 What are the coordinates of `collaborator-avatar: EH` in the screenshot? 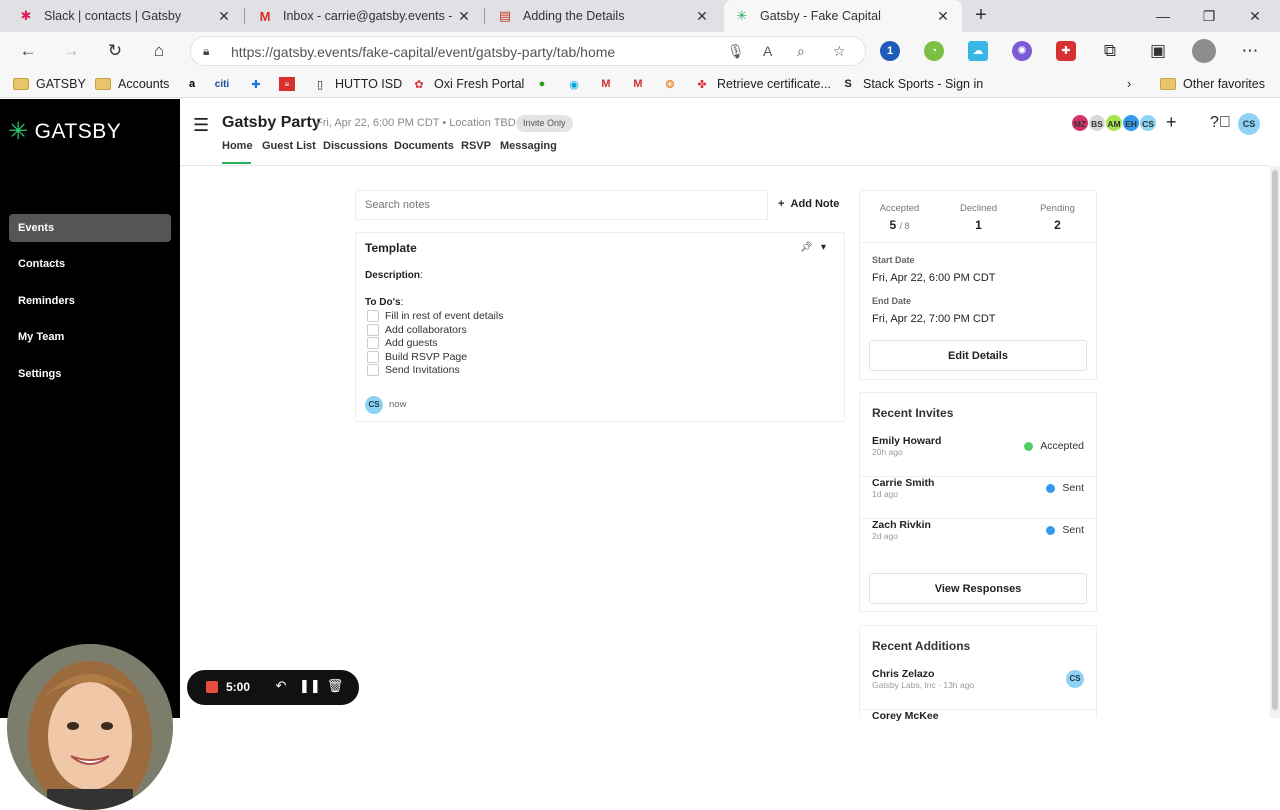 It's located at (1131, 123).